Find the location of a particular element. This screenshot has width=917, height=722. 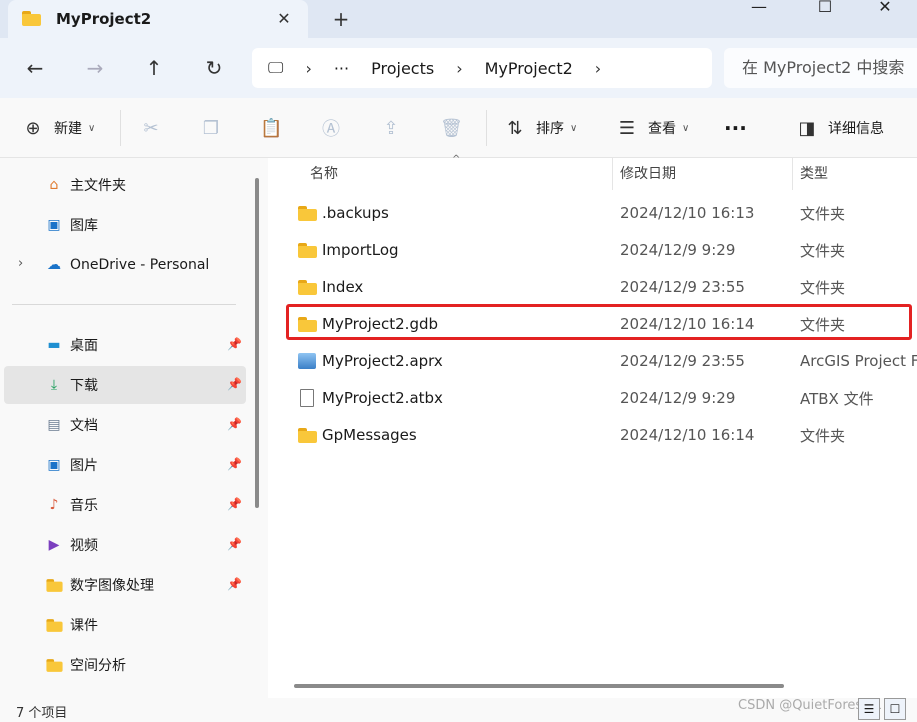

rename-button: Ⓐ is located at coordinates (336, 128).